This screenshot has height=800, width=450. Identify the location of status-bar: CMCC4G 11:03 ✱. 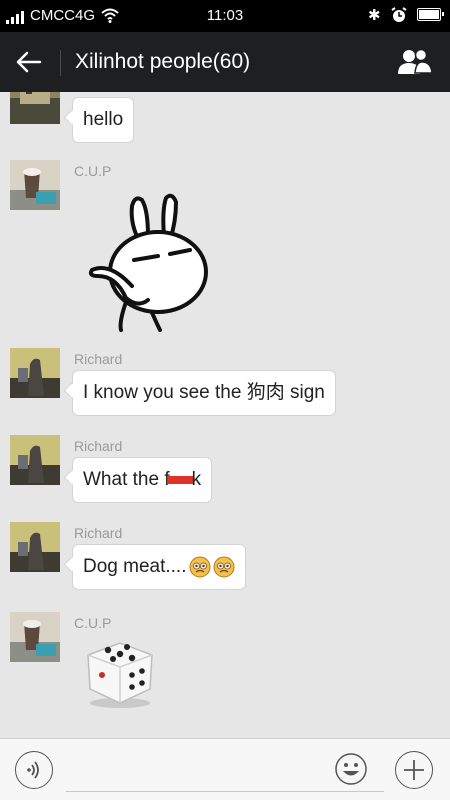
(225, 16).